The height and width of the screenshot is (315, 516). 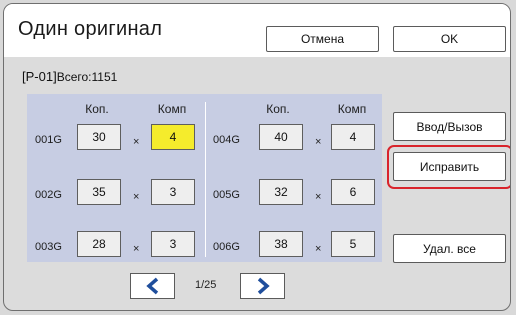 What do you see at coordinates (449, 39) in the screenshot?
I see `ok-button: OK` at bounding box center [449, 39].